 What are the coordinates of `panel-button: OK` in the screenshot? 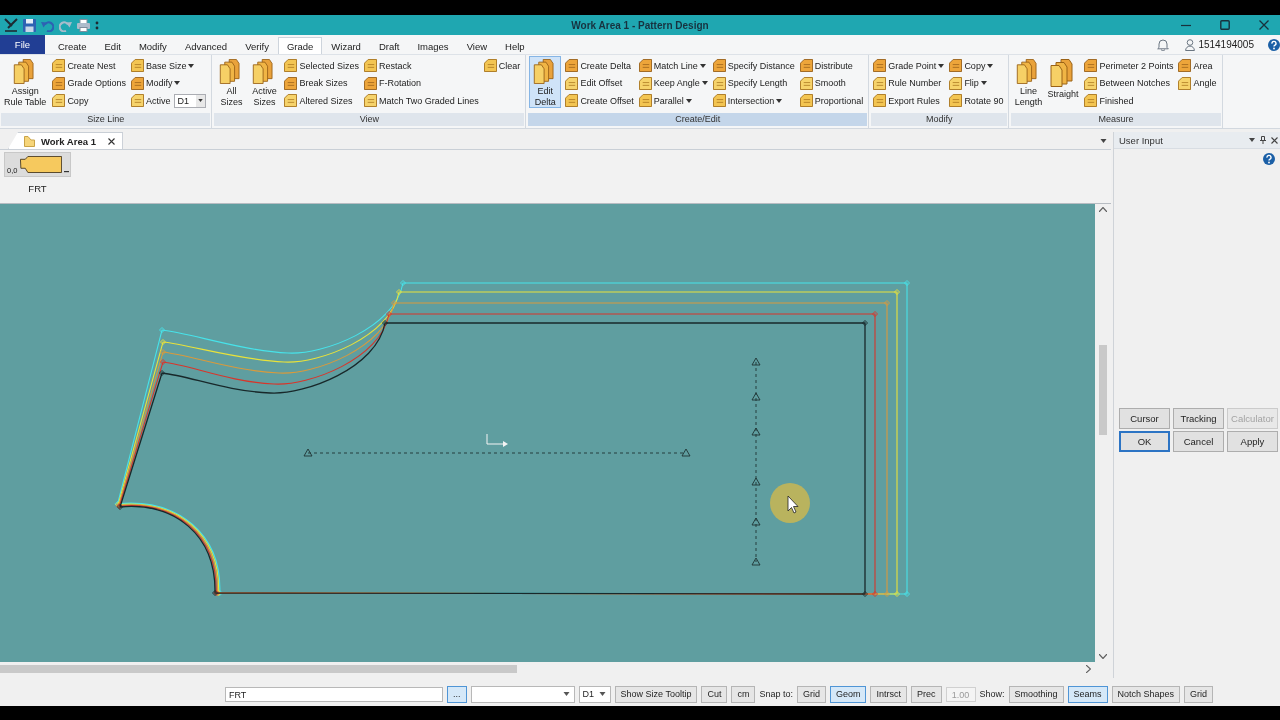 It's located at (1144, 441).